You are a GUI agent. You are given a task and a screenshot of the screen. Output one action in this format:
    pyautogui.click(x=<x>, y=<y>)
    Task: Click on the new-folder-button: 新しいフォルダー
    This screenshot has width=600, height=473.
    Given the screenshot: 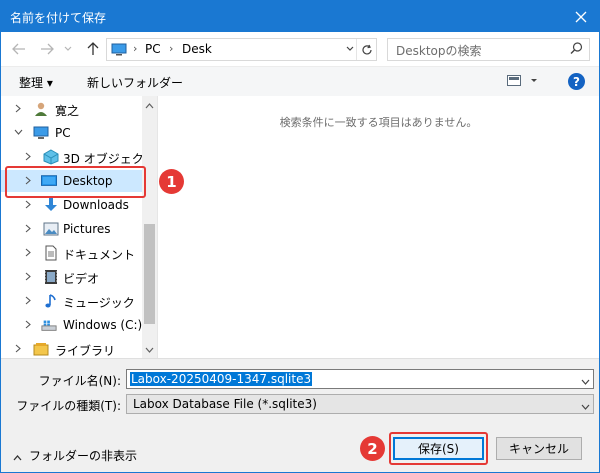 What is the action you would take?
    pyautogui.click(x=135, y=82)
    